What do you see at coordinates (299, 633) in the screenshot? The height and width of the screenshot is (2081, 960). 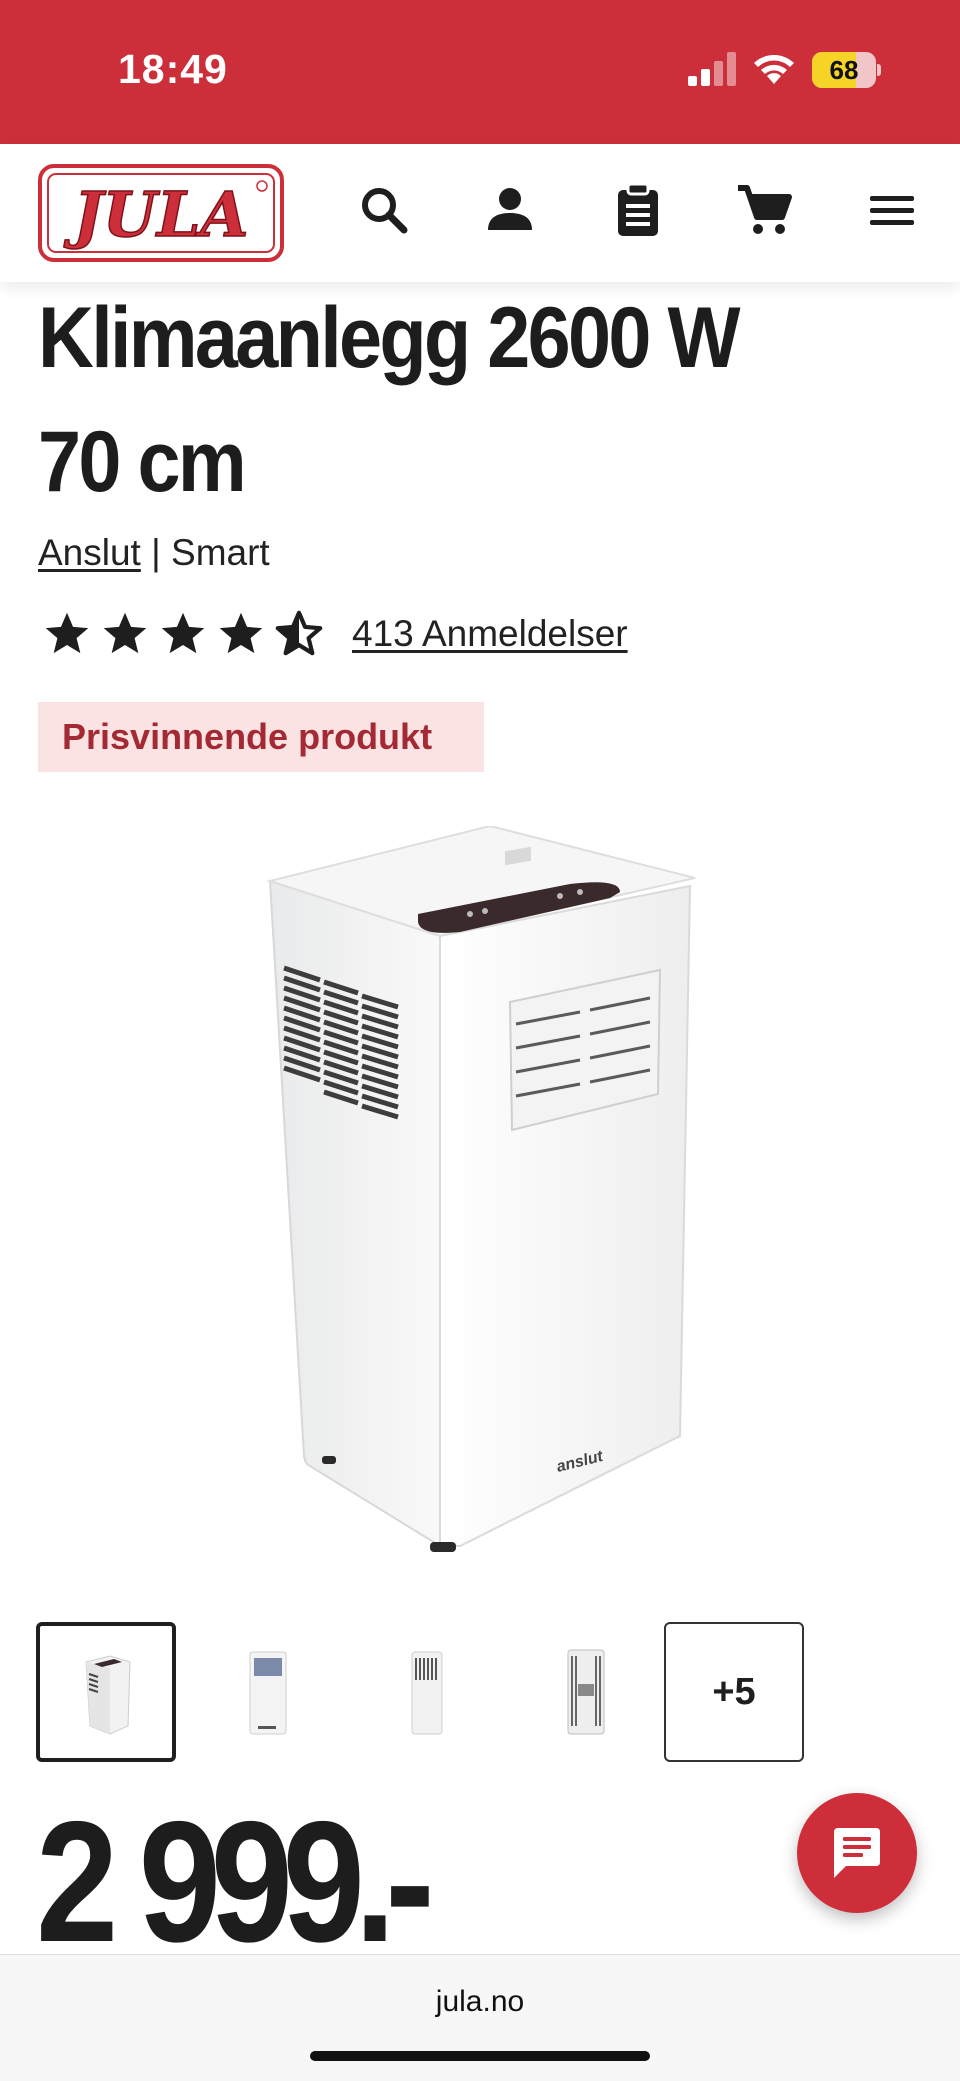 I see `star-half-icon` at bounding box center [299, 633].